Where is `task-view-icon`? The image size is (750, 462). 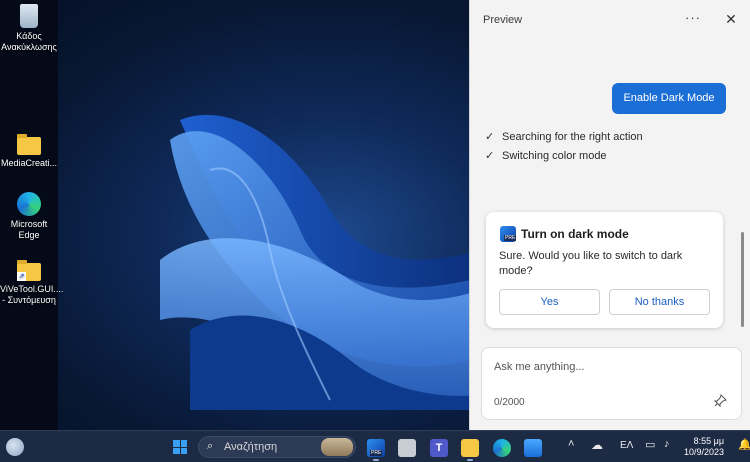 task-view-icon is located at coordinates (407, 448).